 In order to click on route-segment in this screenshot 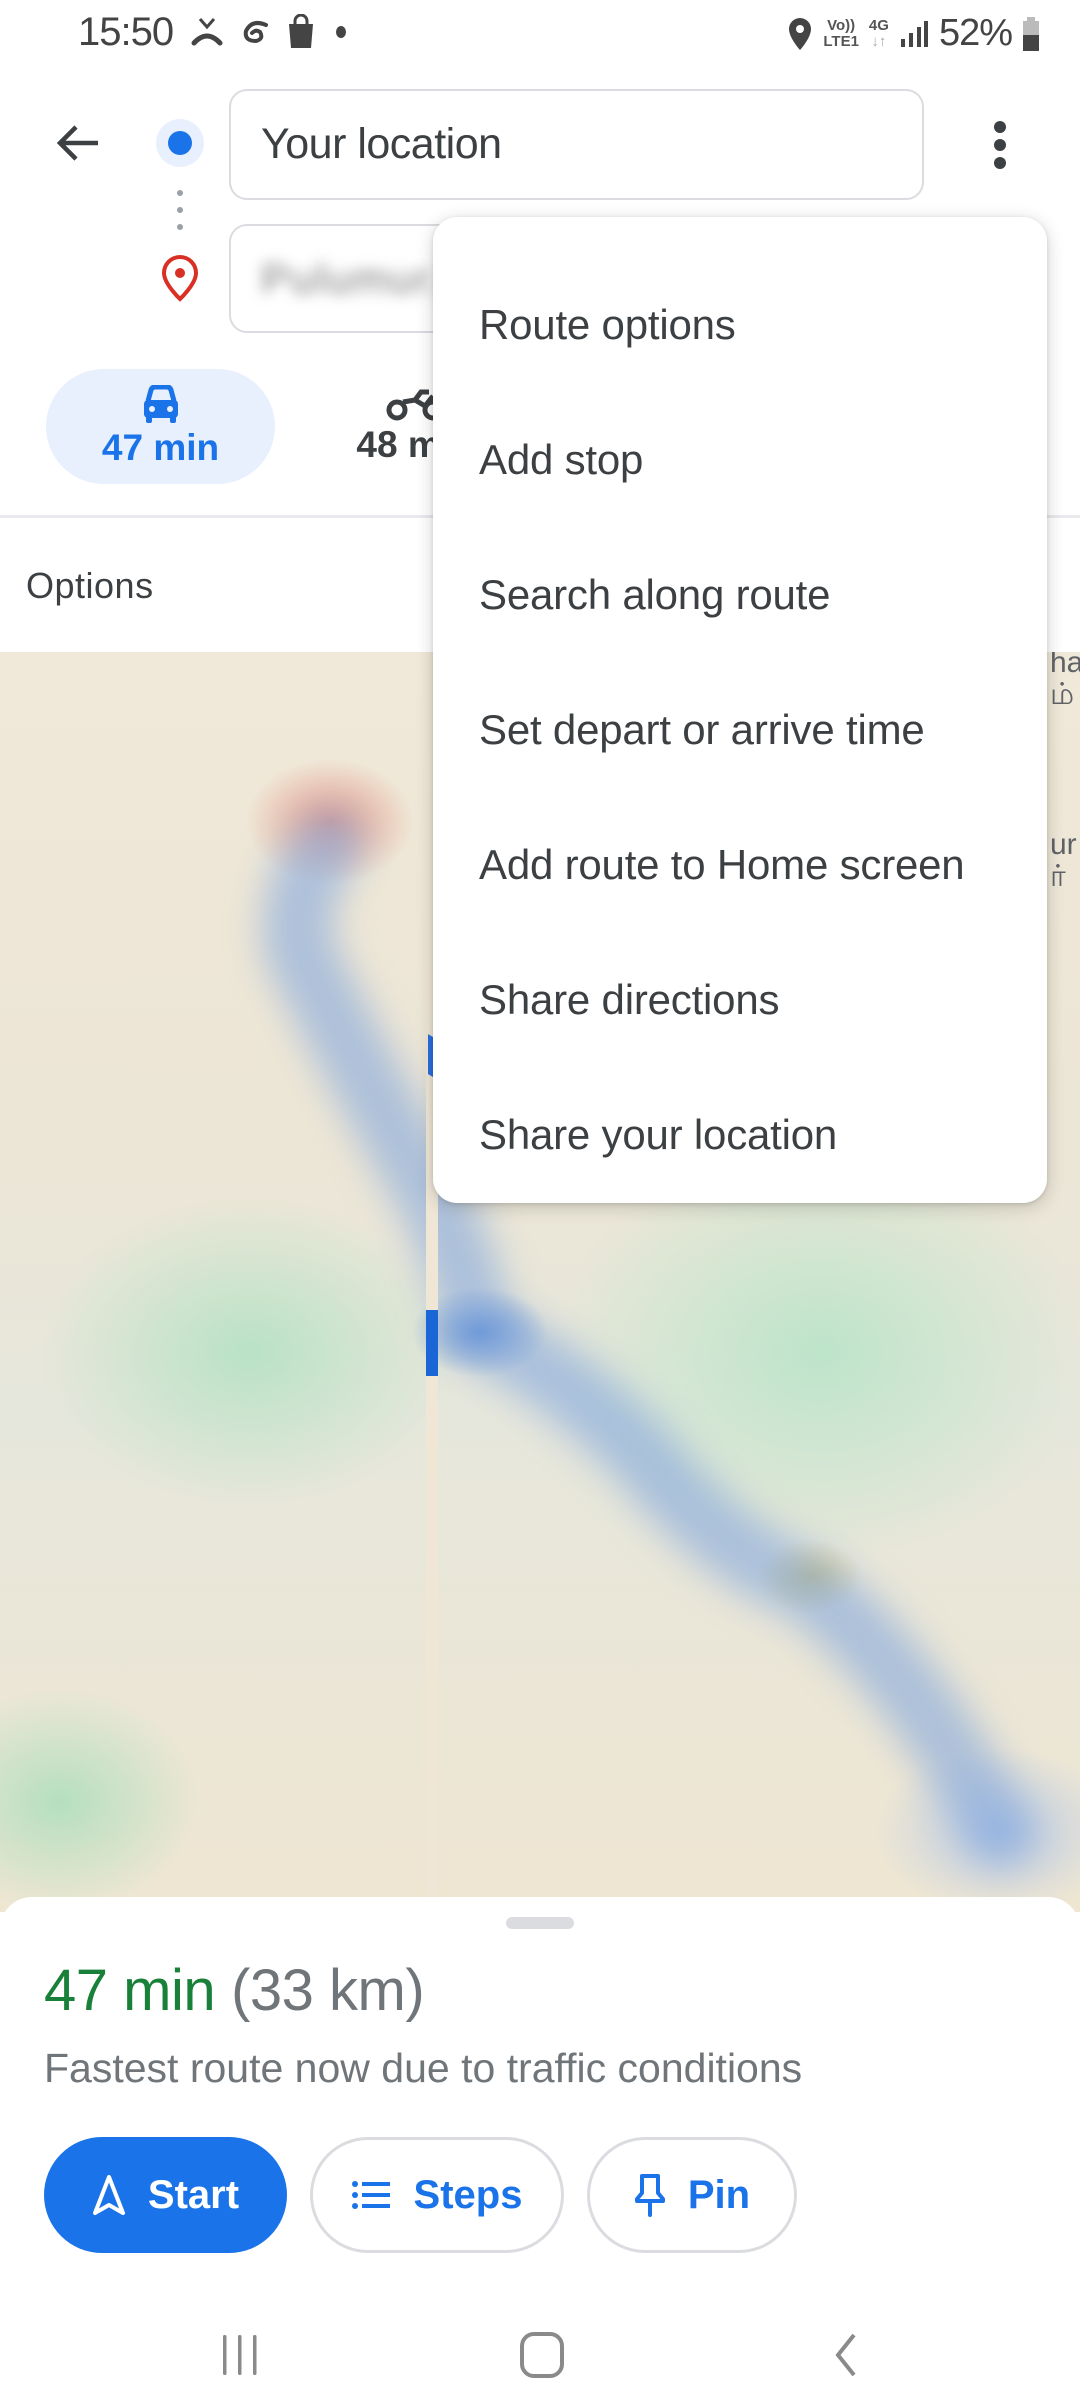, I will do `click(432, 1343)`.